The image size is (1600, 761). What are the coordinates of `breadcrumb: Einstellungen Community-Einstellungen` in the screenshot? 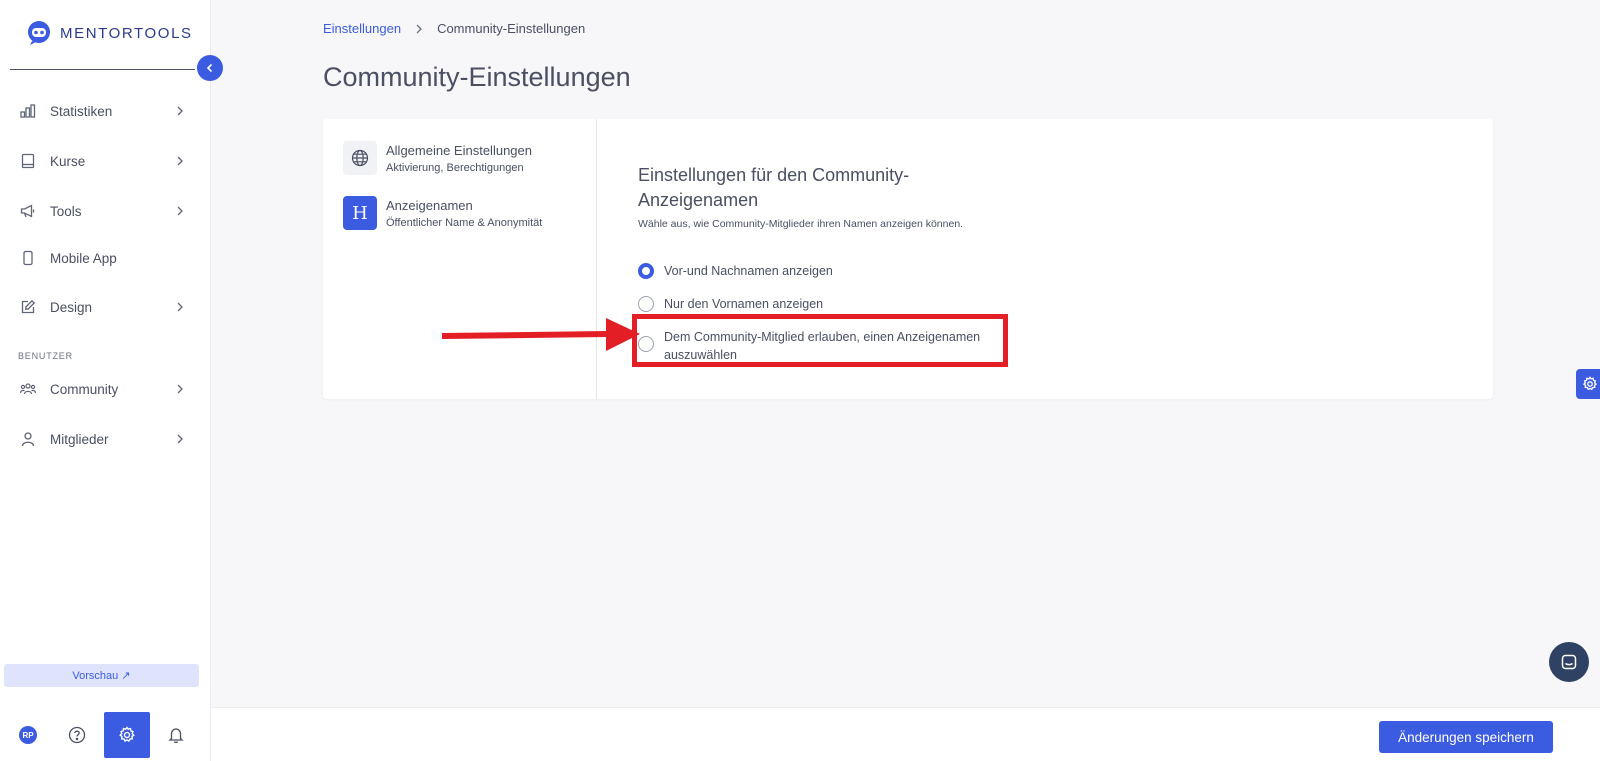 It's located at (454, 28).